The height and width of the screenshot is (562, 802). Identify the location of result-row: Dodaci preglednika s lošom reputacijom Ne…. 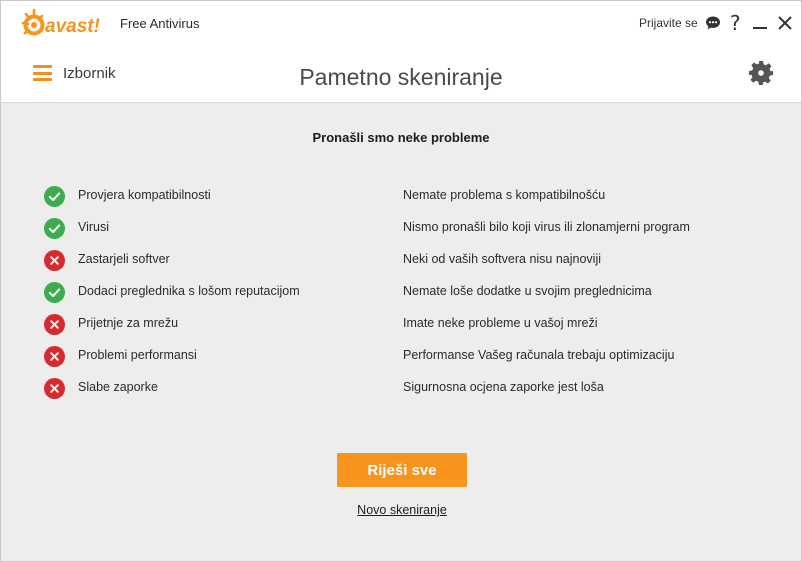
(401, 291).